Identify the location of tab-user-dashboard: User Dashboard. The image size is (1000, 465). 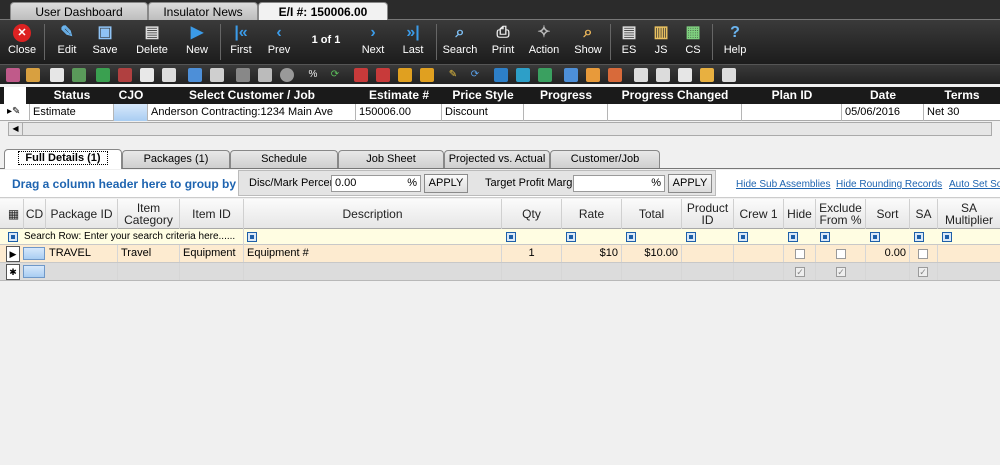
(79, 11).